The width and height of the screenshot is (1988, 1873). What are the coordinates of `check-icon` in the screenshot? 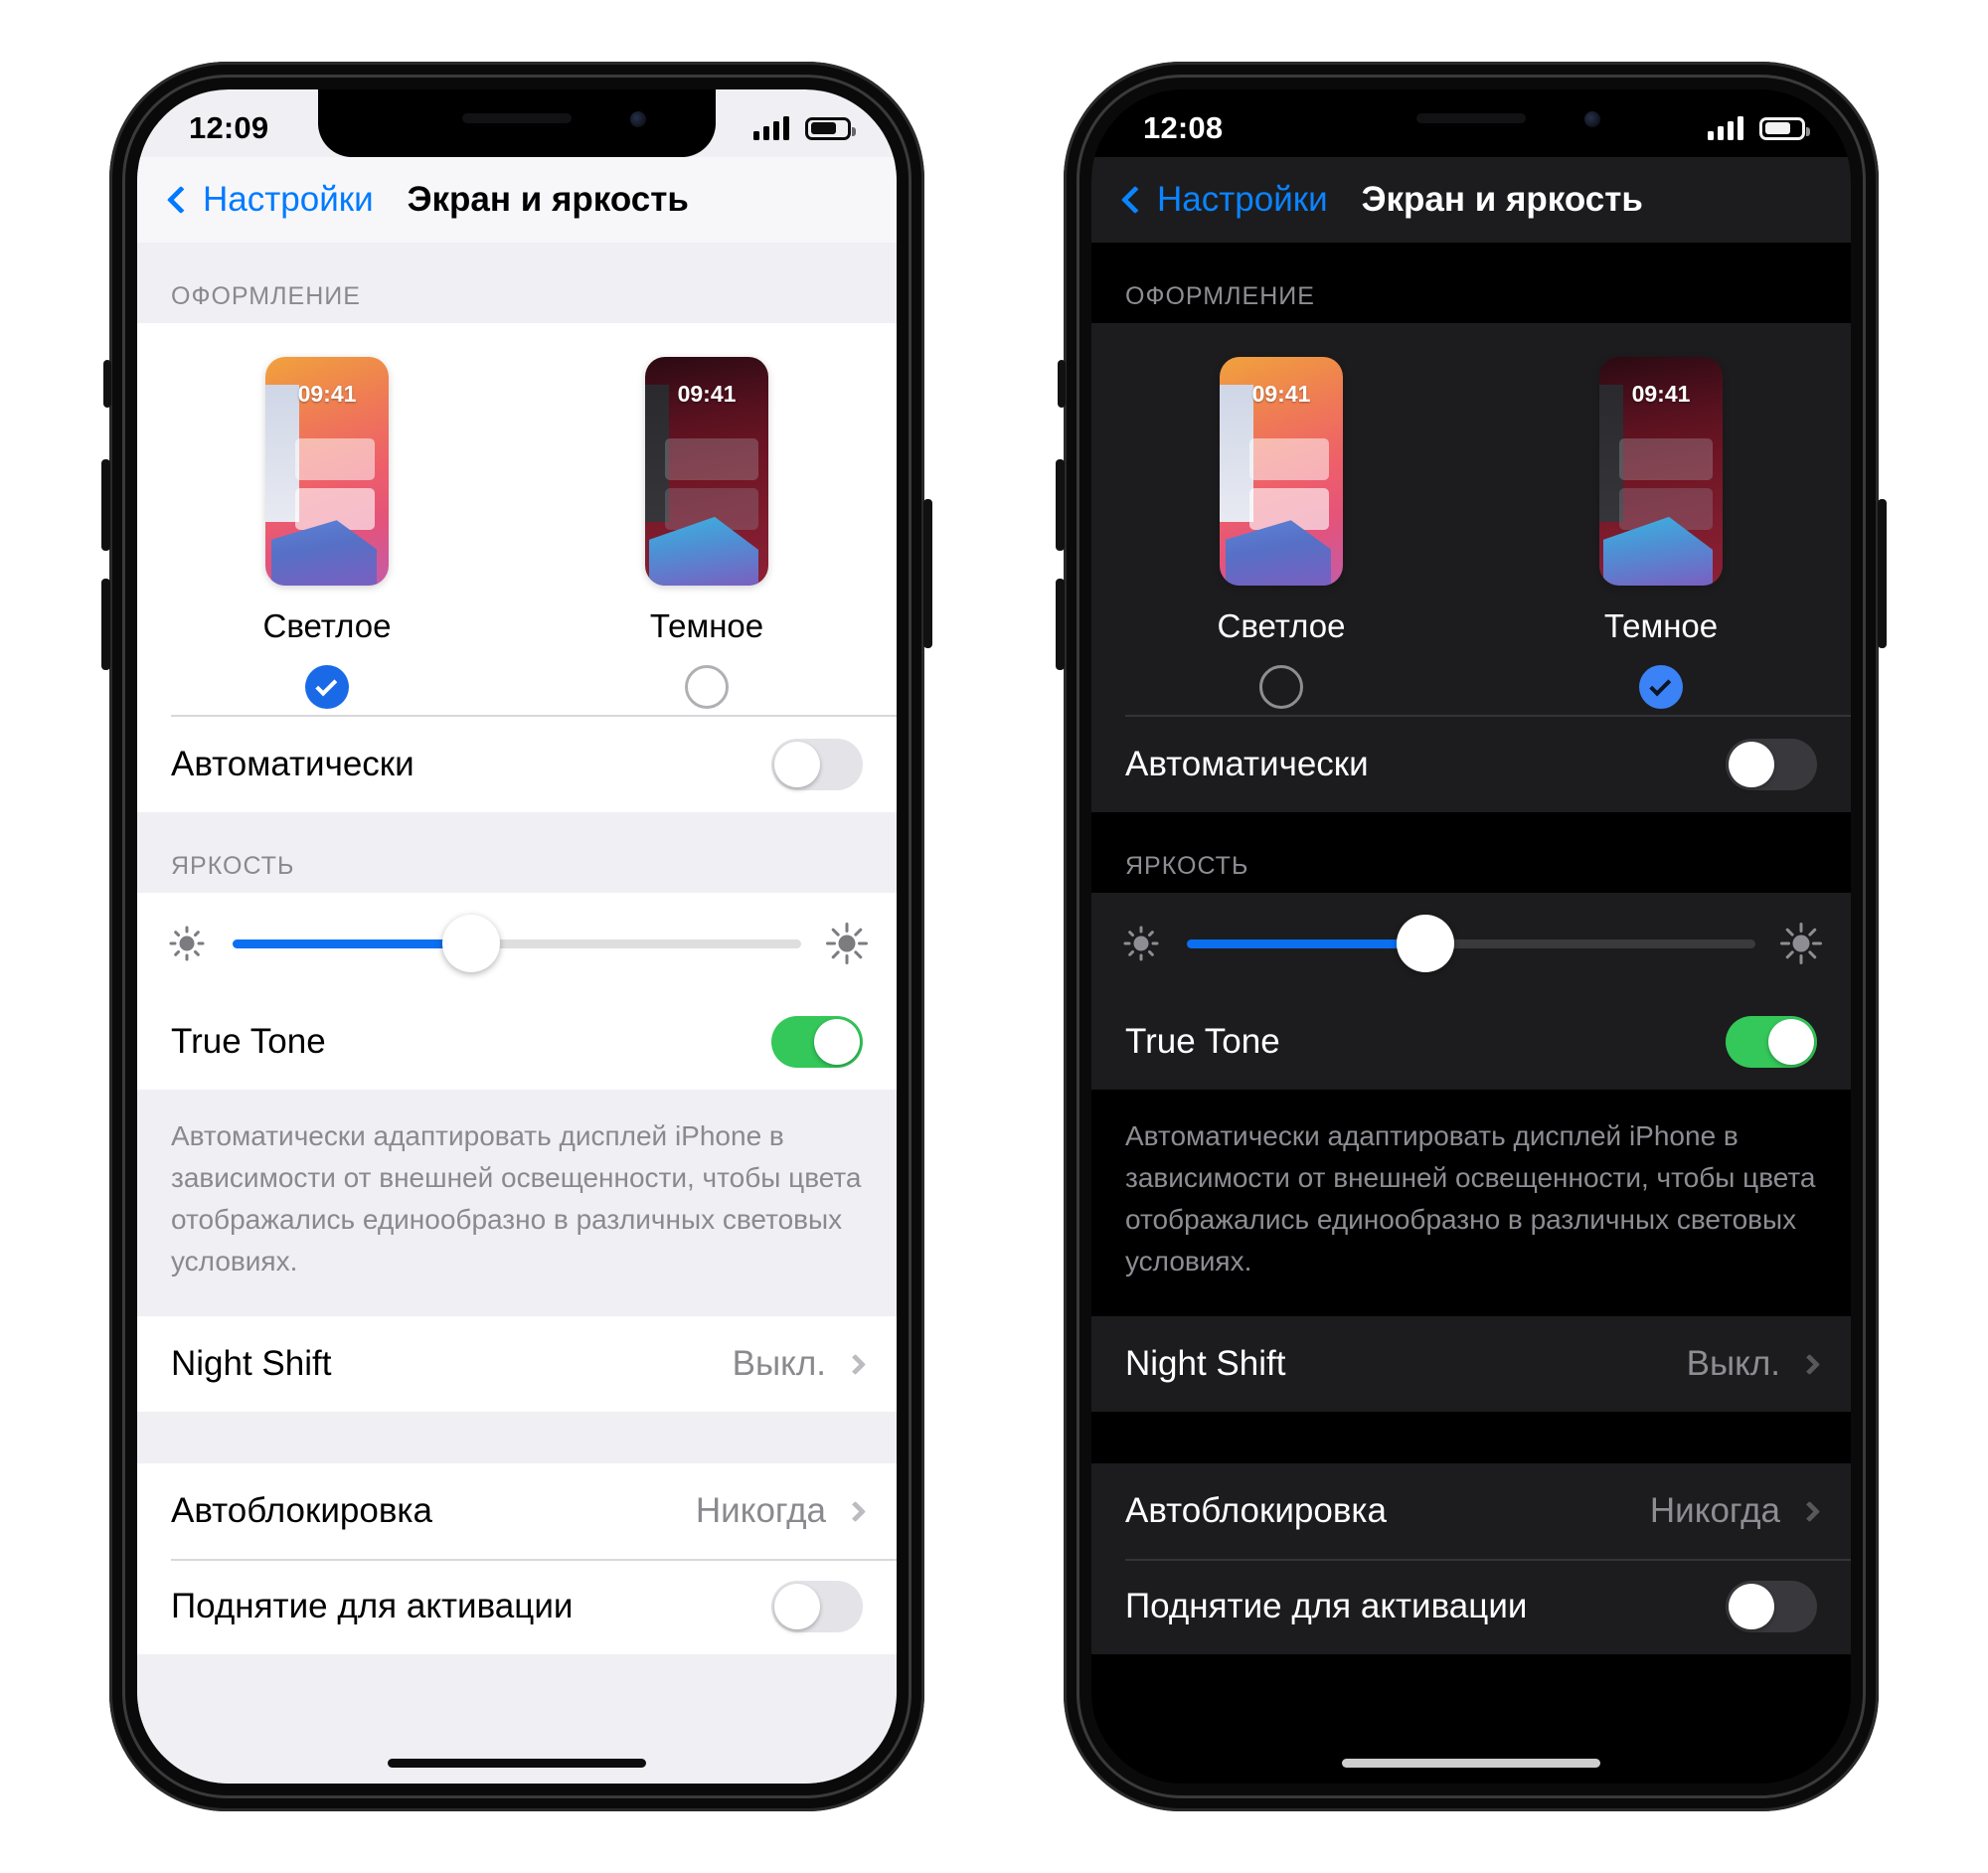 It's located at (1660, 684).